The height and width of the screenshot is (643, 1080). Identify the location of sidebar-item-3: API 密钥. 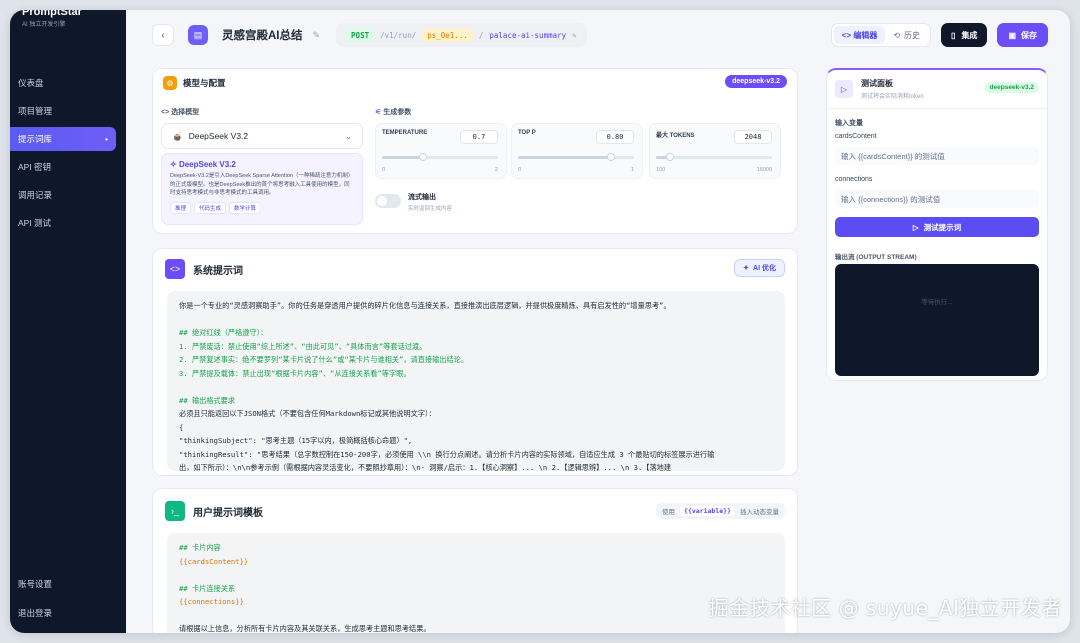
(63, 167).